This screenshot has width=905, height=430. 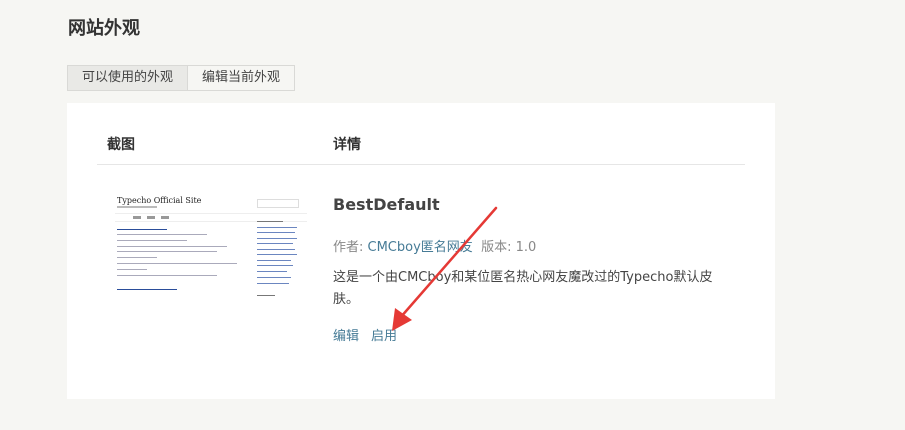 What do you see at coordinates (445, 268) in the screenshot?
I see `annotation-arrow-icon` at bounding box center [445, 268].